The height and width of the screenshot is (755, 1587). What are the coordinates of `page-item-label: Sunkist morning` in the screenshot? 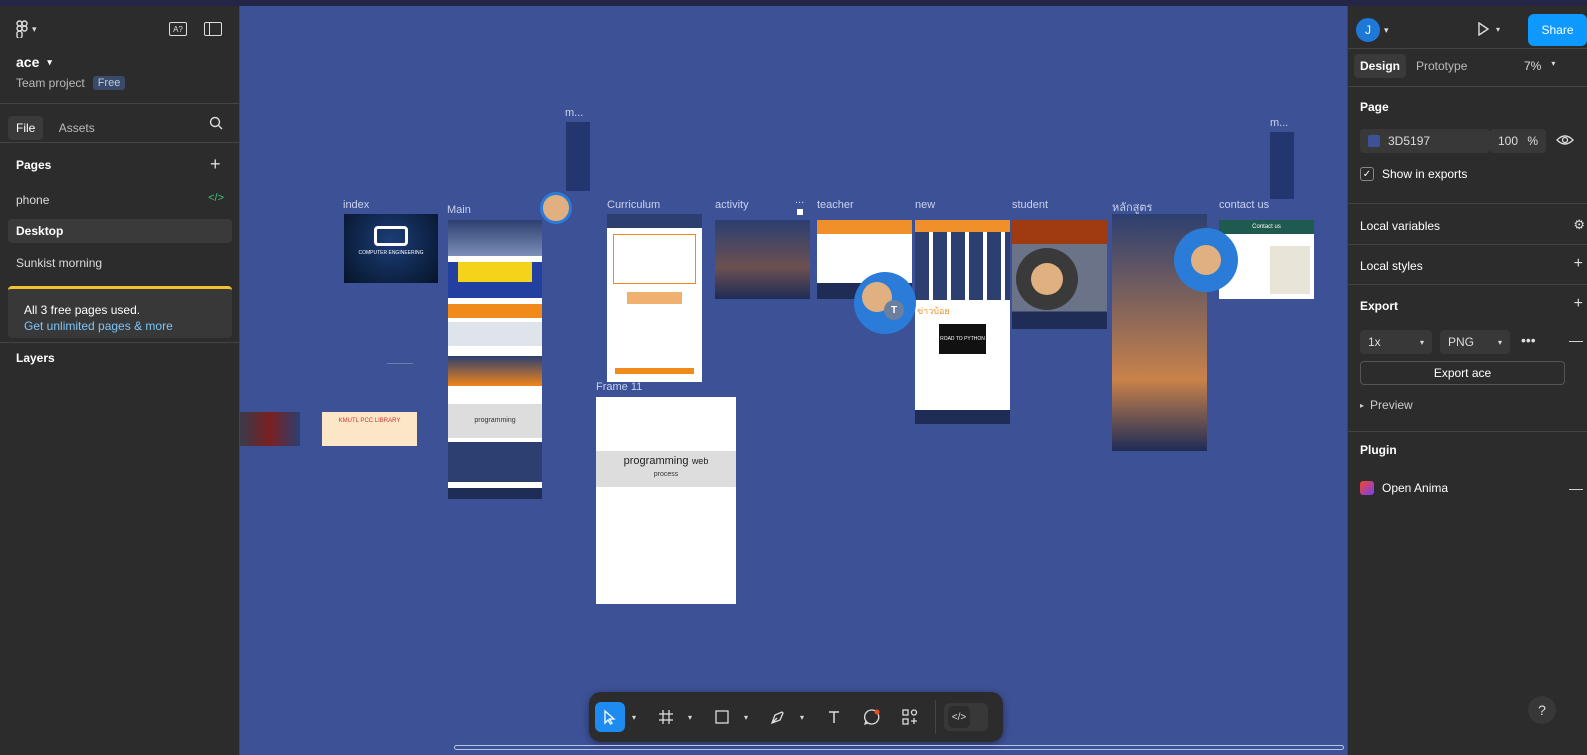 It's located at (59, 263).